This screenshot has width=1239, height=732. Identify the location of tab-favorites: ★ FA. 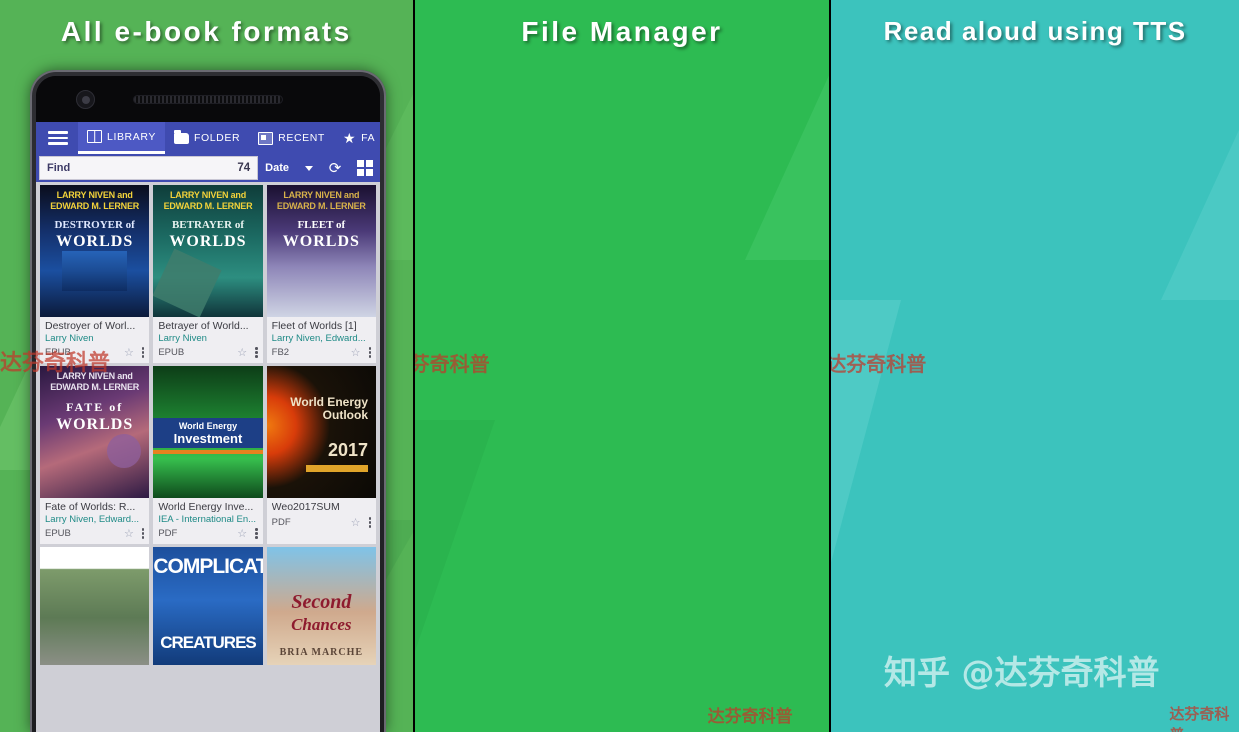
(357, 138).